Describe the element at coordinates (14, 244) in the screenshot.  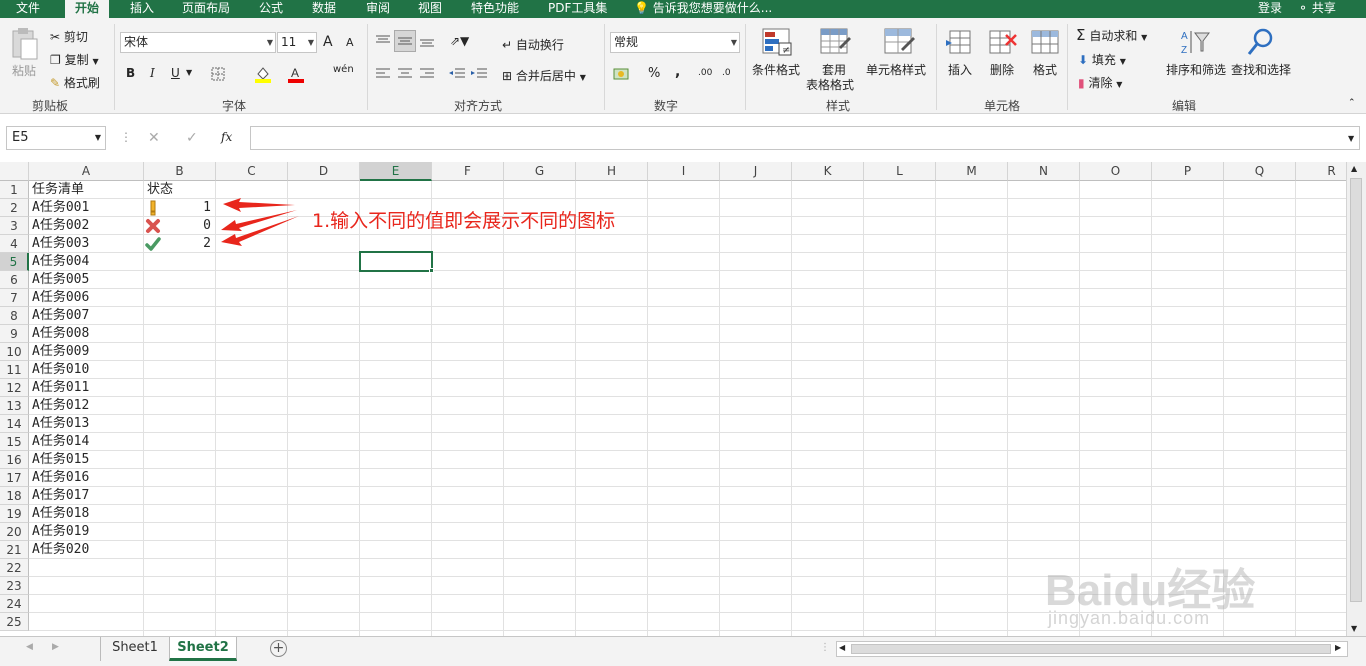
I see `row-header-4: 4` at that location.